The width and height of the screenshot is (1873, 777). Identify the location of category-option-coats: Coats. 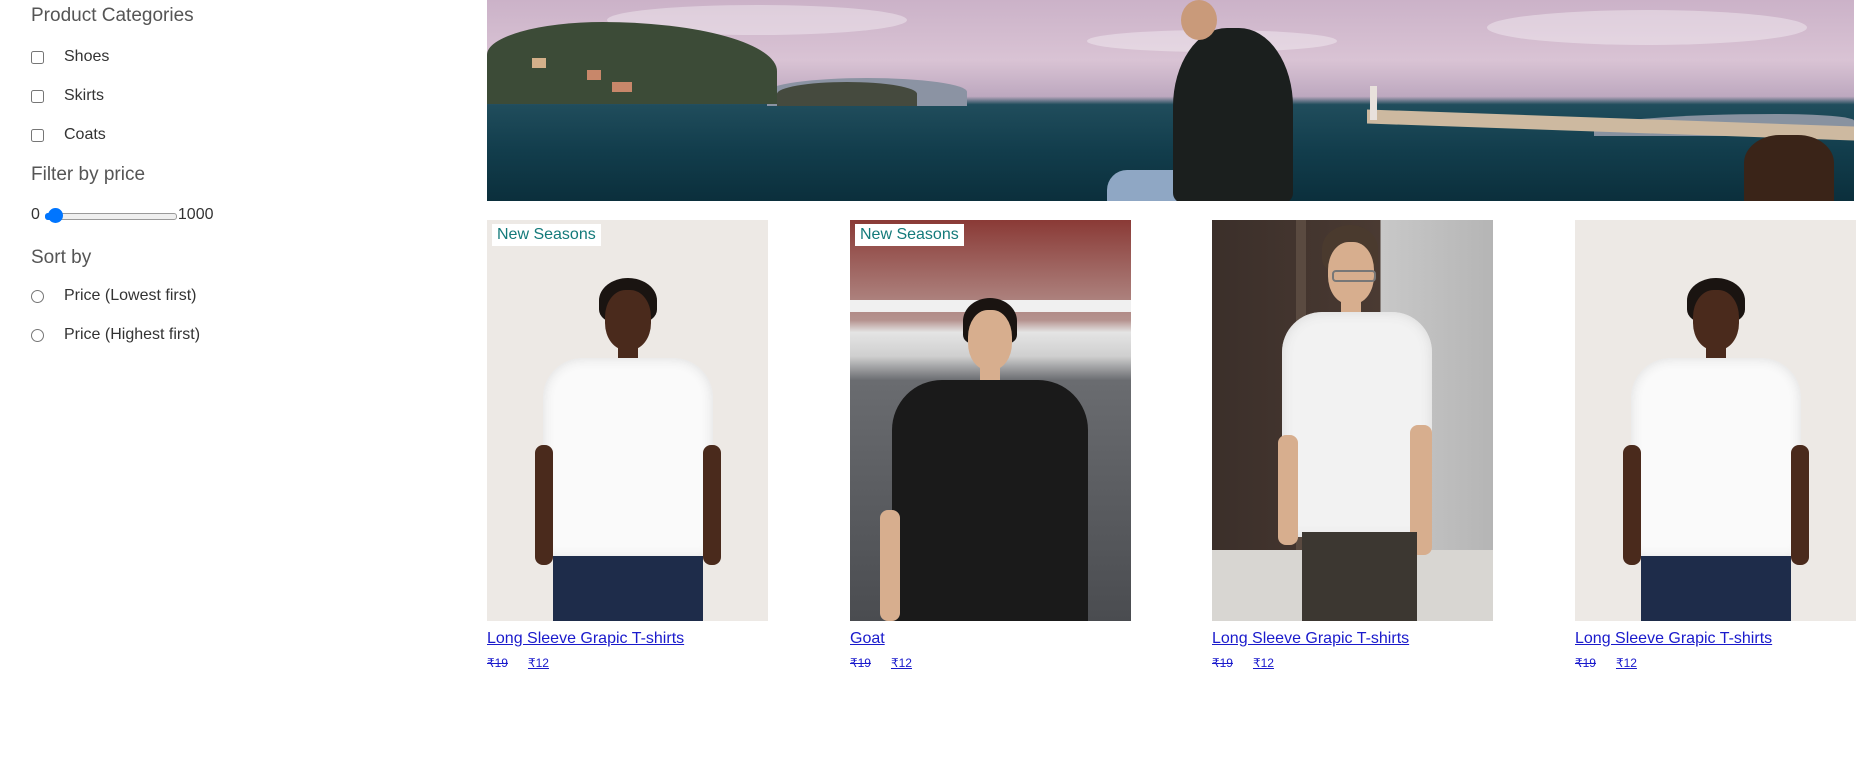
(68, 135).